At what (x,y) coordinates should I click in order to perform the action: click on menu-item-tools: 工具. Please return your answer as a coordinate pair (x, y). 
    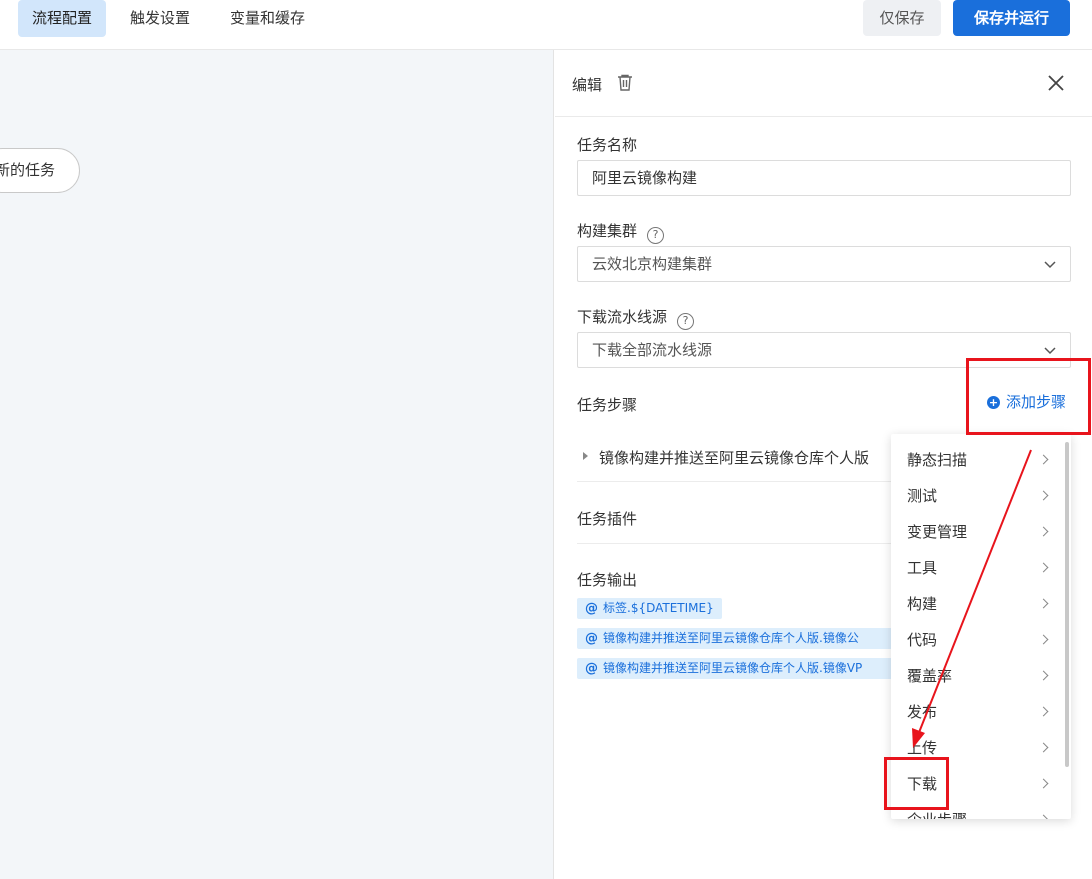
    Looking at the image, I should click on (976, 568).